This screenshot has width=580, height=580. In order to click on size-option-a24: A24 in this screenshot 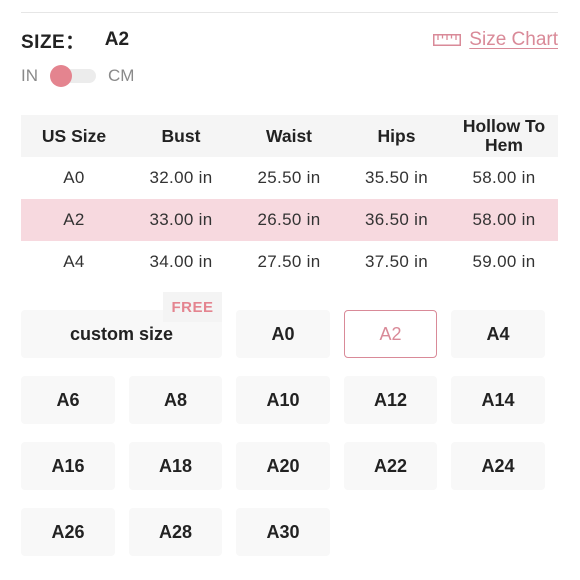, I will do `click(498, 466)`.